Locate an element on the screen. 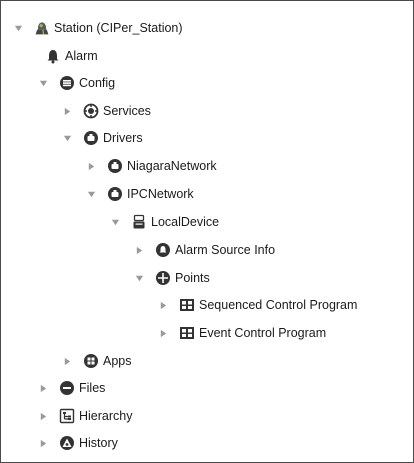 The width and height of the screenshot is (414, 463). station-icon is located at coordinates (42, 28).